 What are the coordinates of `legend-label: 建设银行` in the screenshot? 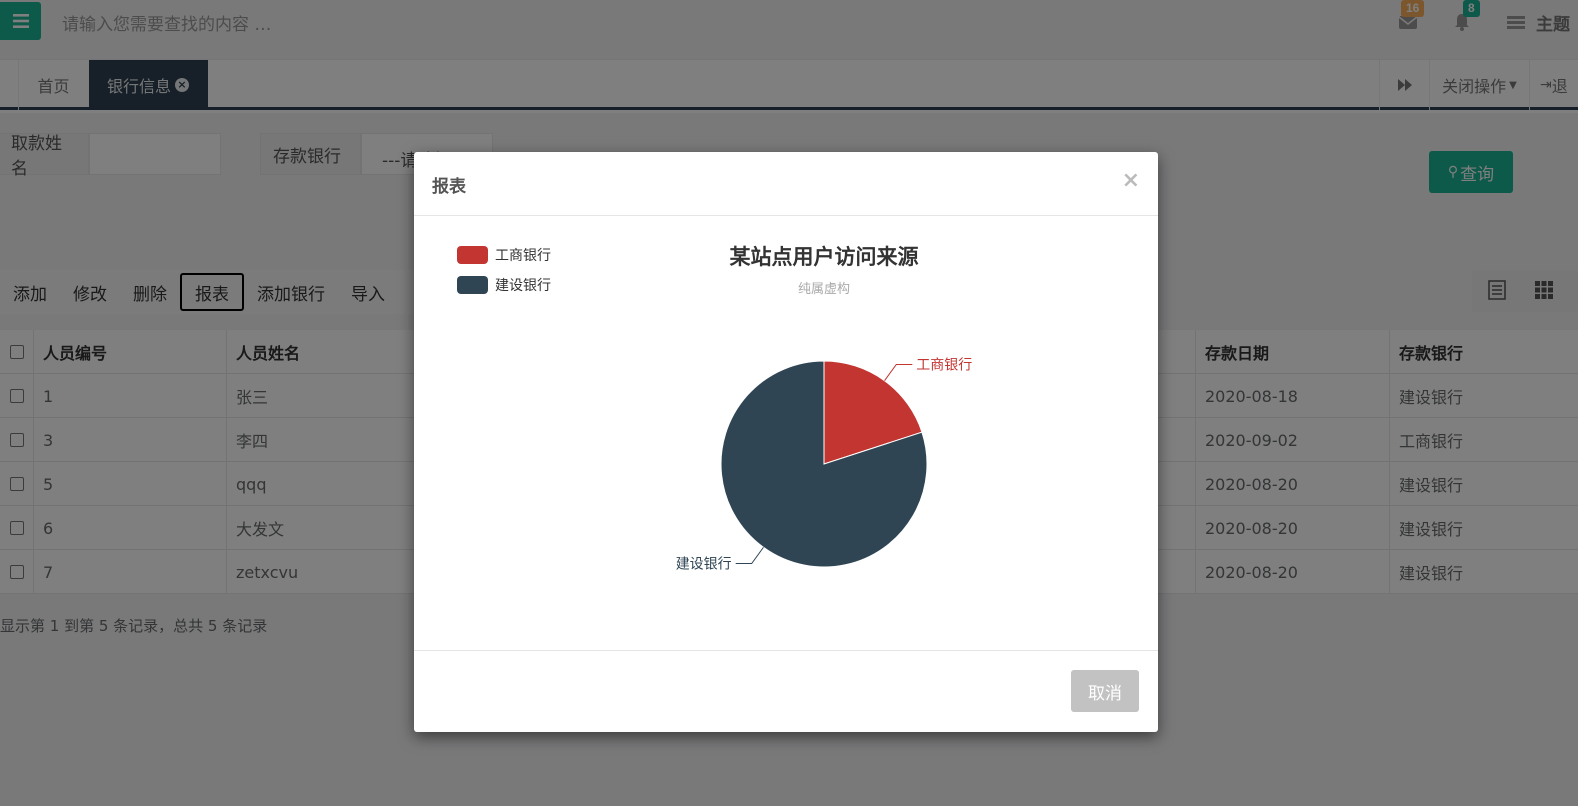 It's located at (523, 286).